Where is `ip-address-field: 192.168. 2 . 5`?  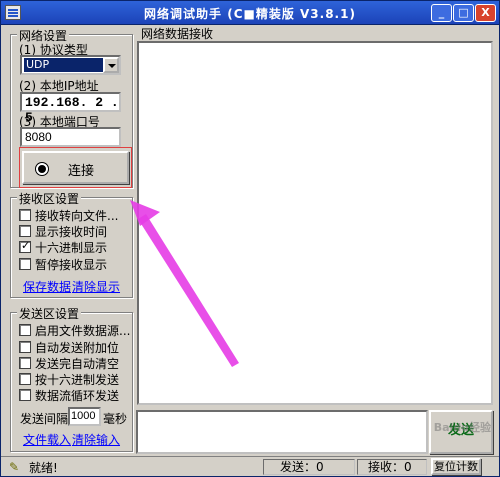
ip-address-field: 192.168. 2 . 5 is located at coordinates (70, 108).